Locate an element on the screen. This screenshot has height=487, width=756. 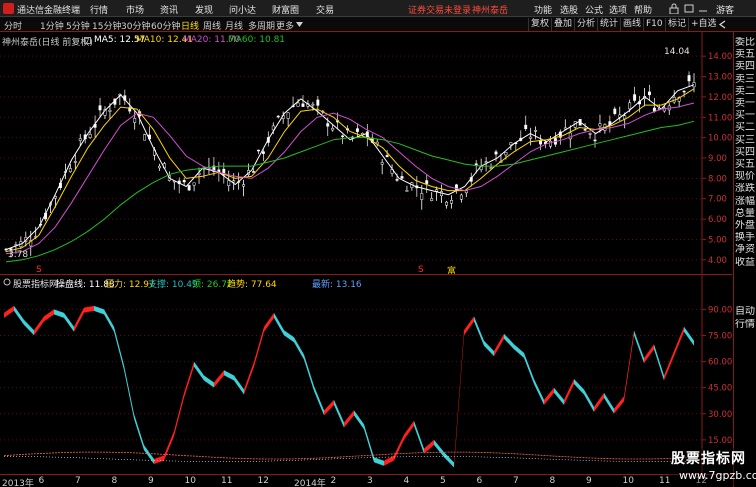
watermark: 股票指标网 www.7gpzb.com is located at coordinates (712, 467).